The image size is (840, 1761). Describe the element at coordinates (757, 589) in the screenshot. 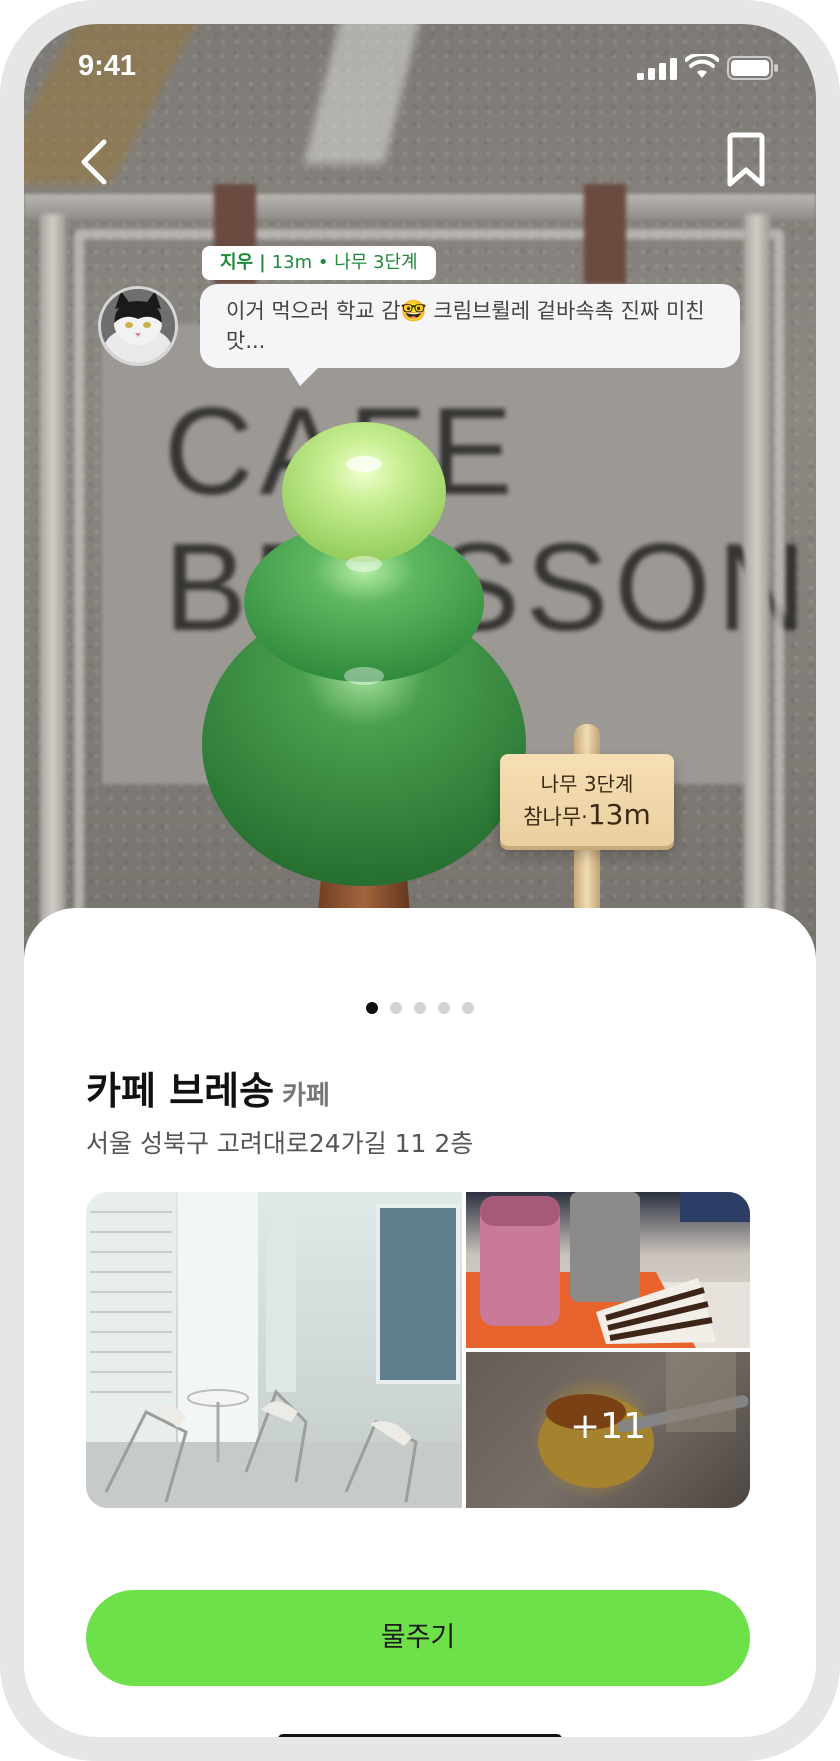

I see `sign-post-right` at that location.